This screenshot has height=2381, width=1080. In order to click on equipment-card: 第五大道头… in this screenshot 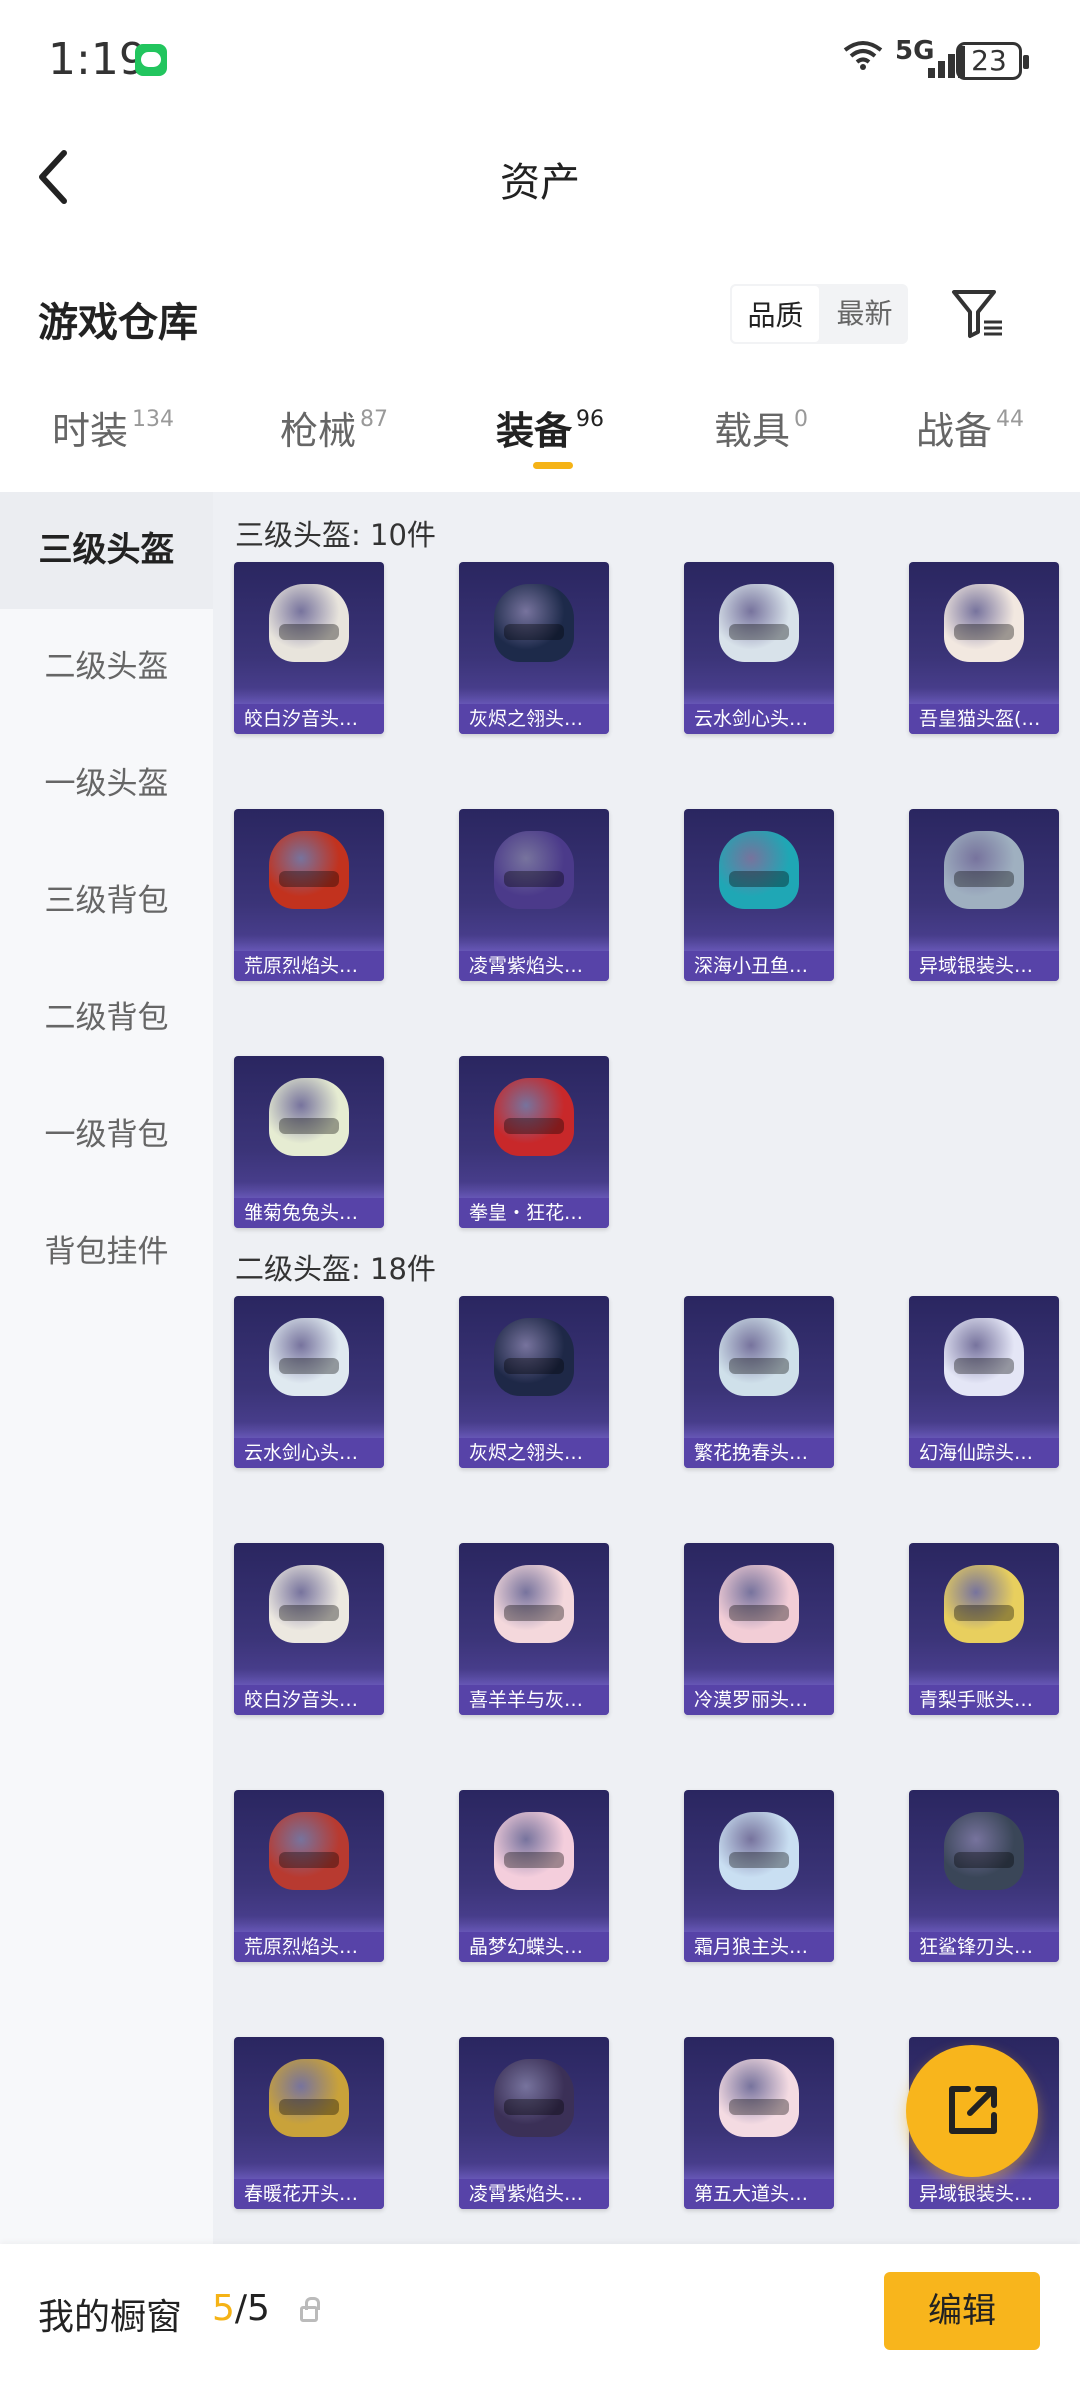, I will do `click(759, 2123)`.